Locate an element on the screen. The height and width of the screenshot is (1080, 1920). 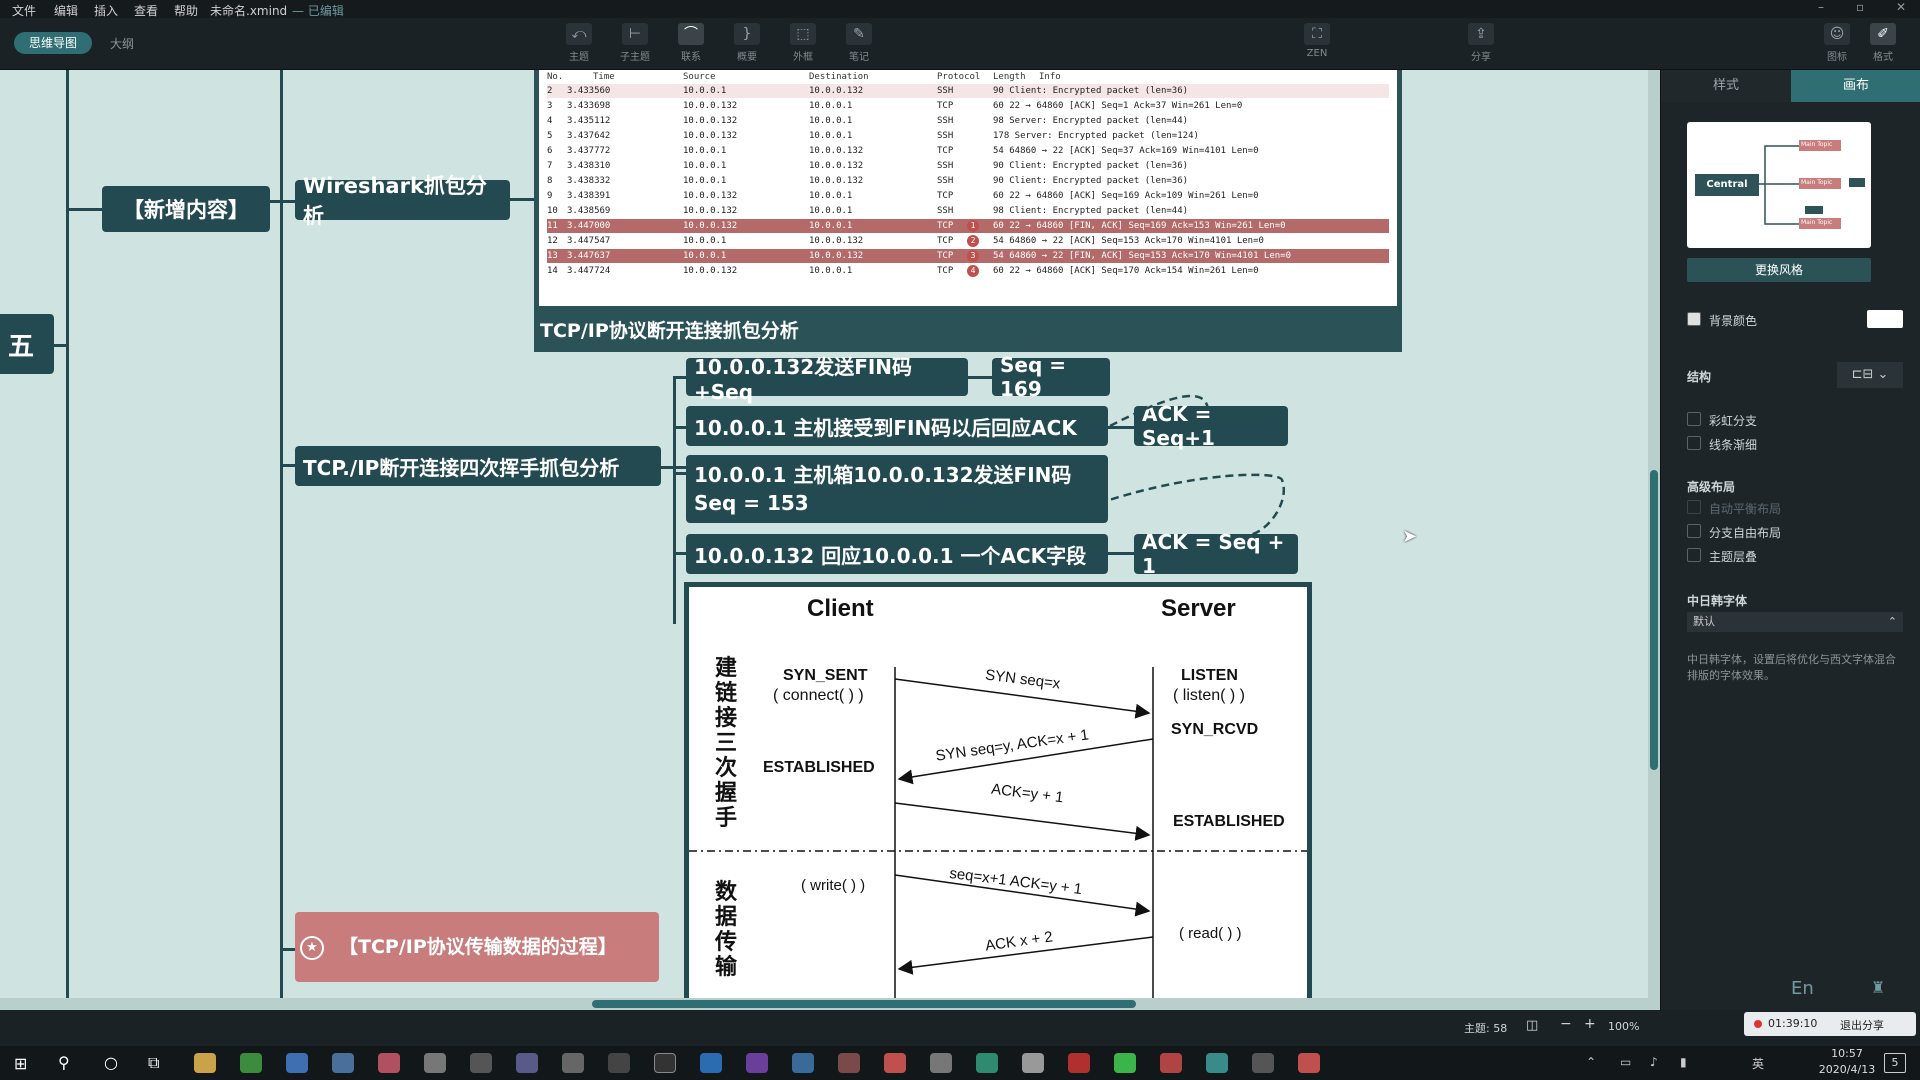
new-content-topic: 【新增内容】 is located at coordinates (186, 209).